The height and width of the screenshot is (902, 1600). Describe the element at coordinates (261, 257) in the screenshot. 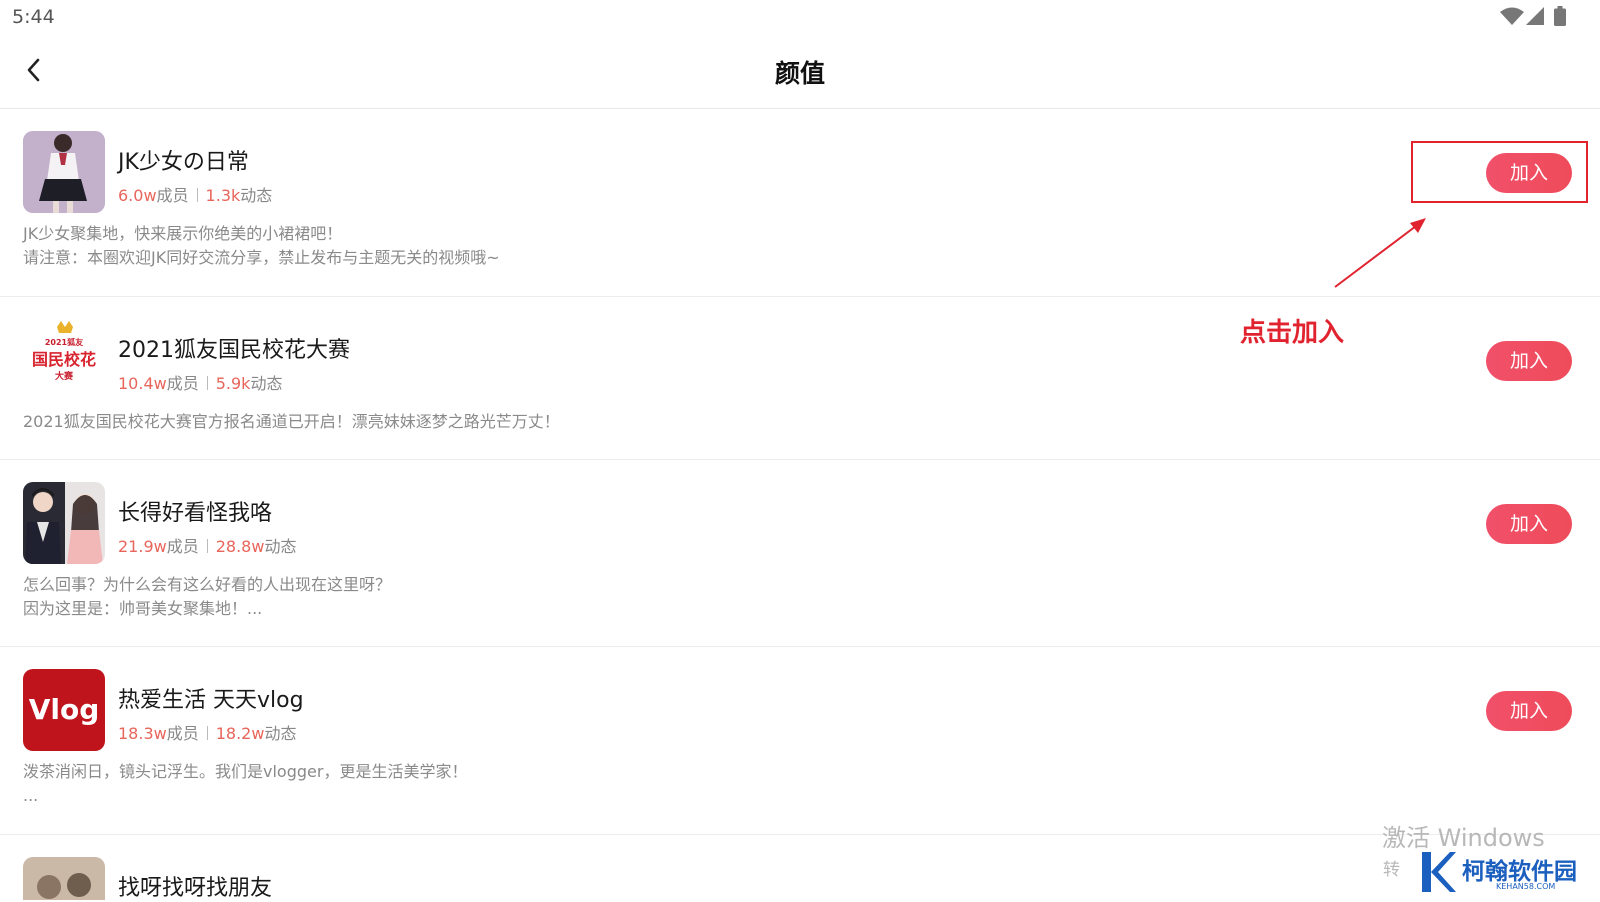

I see `description-line: 请注意：本圈欢迎JK同好交流分享，禁止发布与主题无关的视频哦~` at that location.